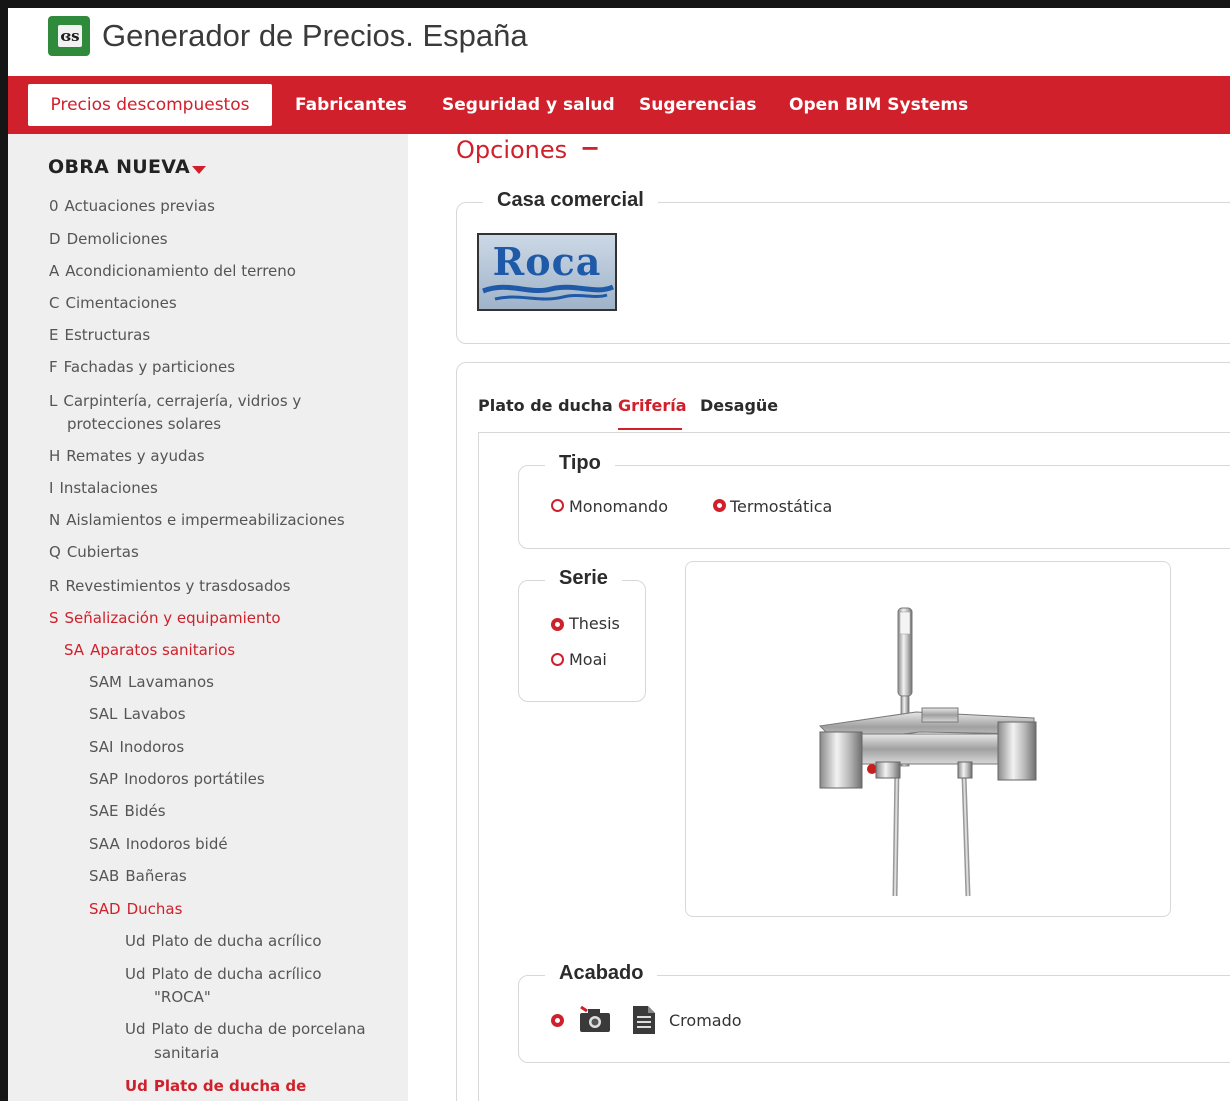  What do you see at coordinates (528, 105) in the screenshot?
I see `nav-seguridad-y-salud: Seguridad y salud` at bounding box center [528, 105].